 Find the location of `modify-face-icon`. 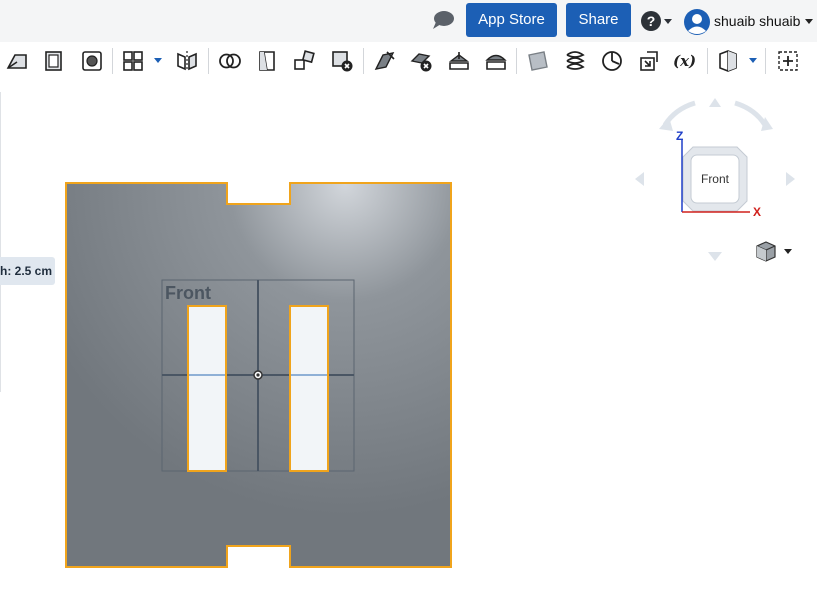

modify-face-icon is located at coordinates (385, 61).